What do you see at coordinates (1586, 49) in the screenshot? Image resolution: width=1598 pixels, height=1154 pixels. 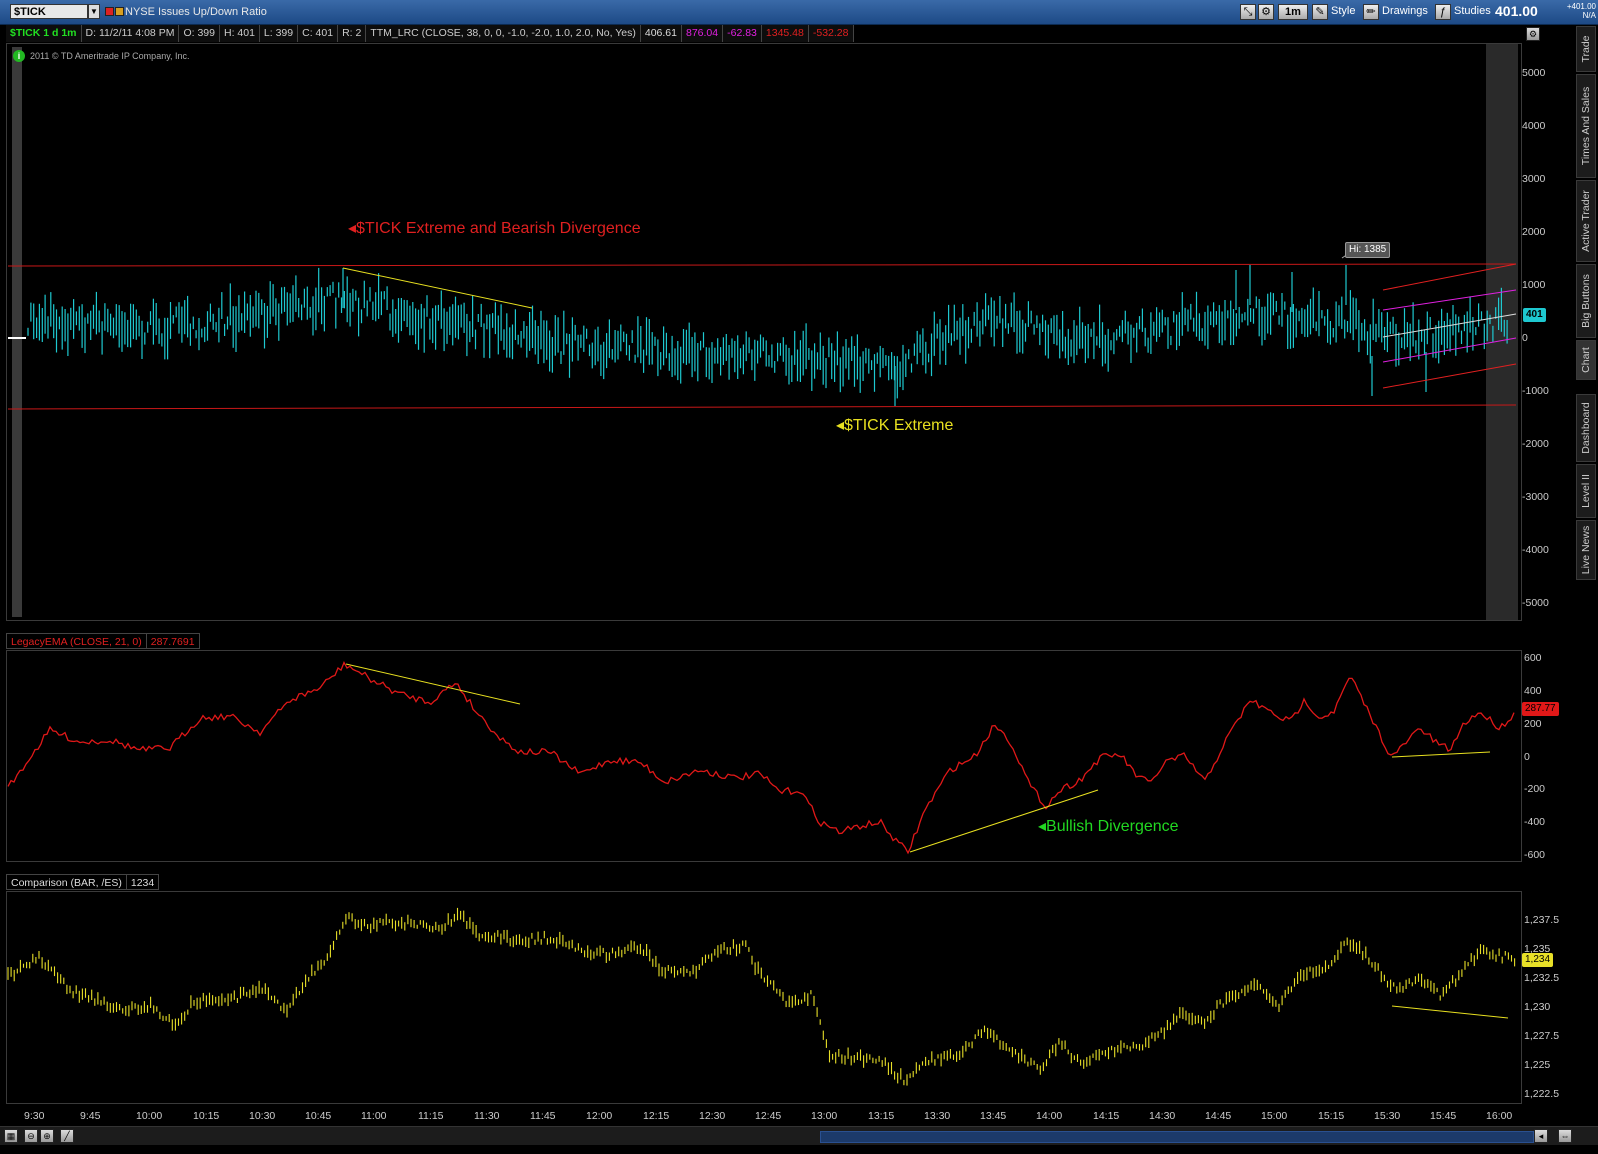 I see `tab-trade: Trade` at bounding box center [1586, 49].